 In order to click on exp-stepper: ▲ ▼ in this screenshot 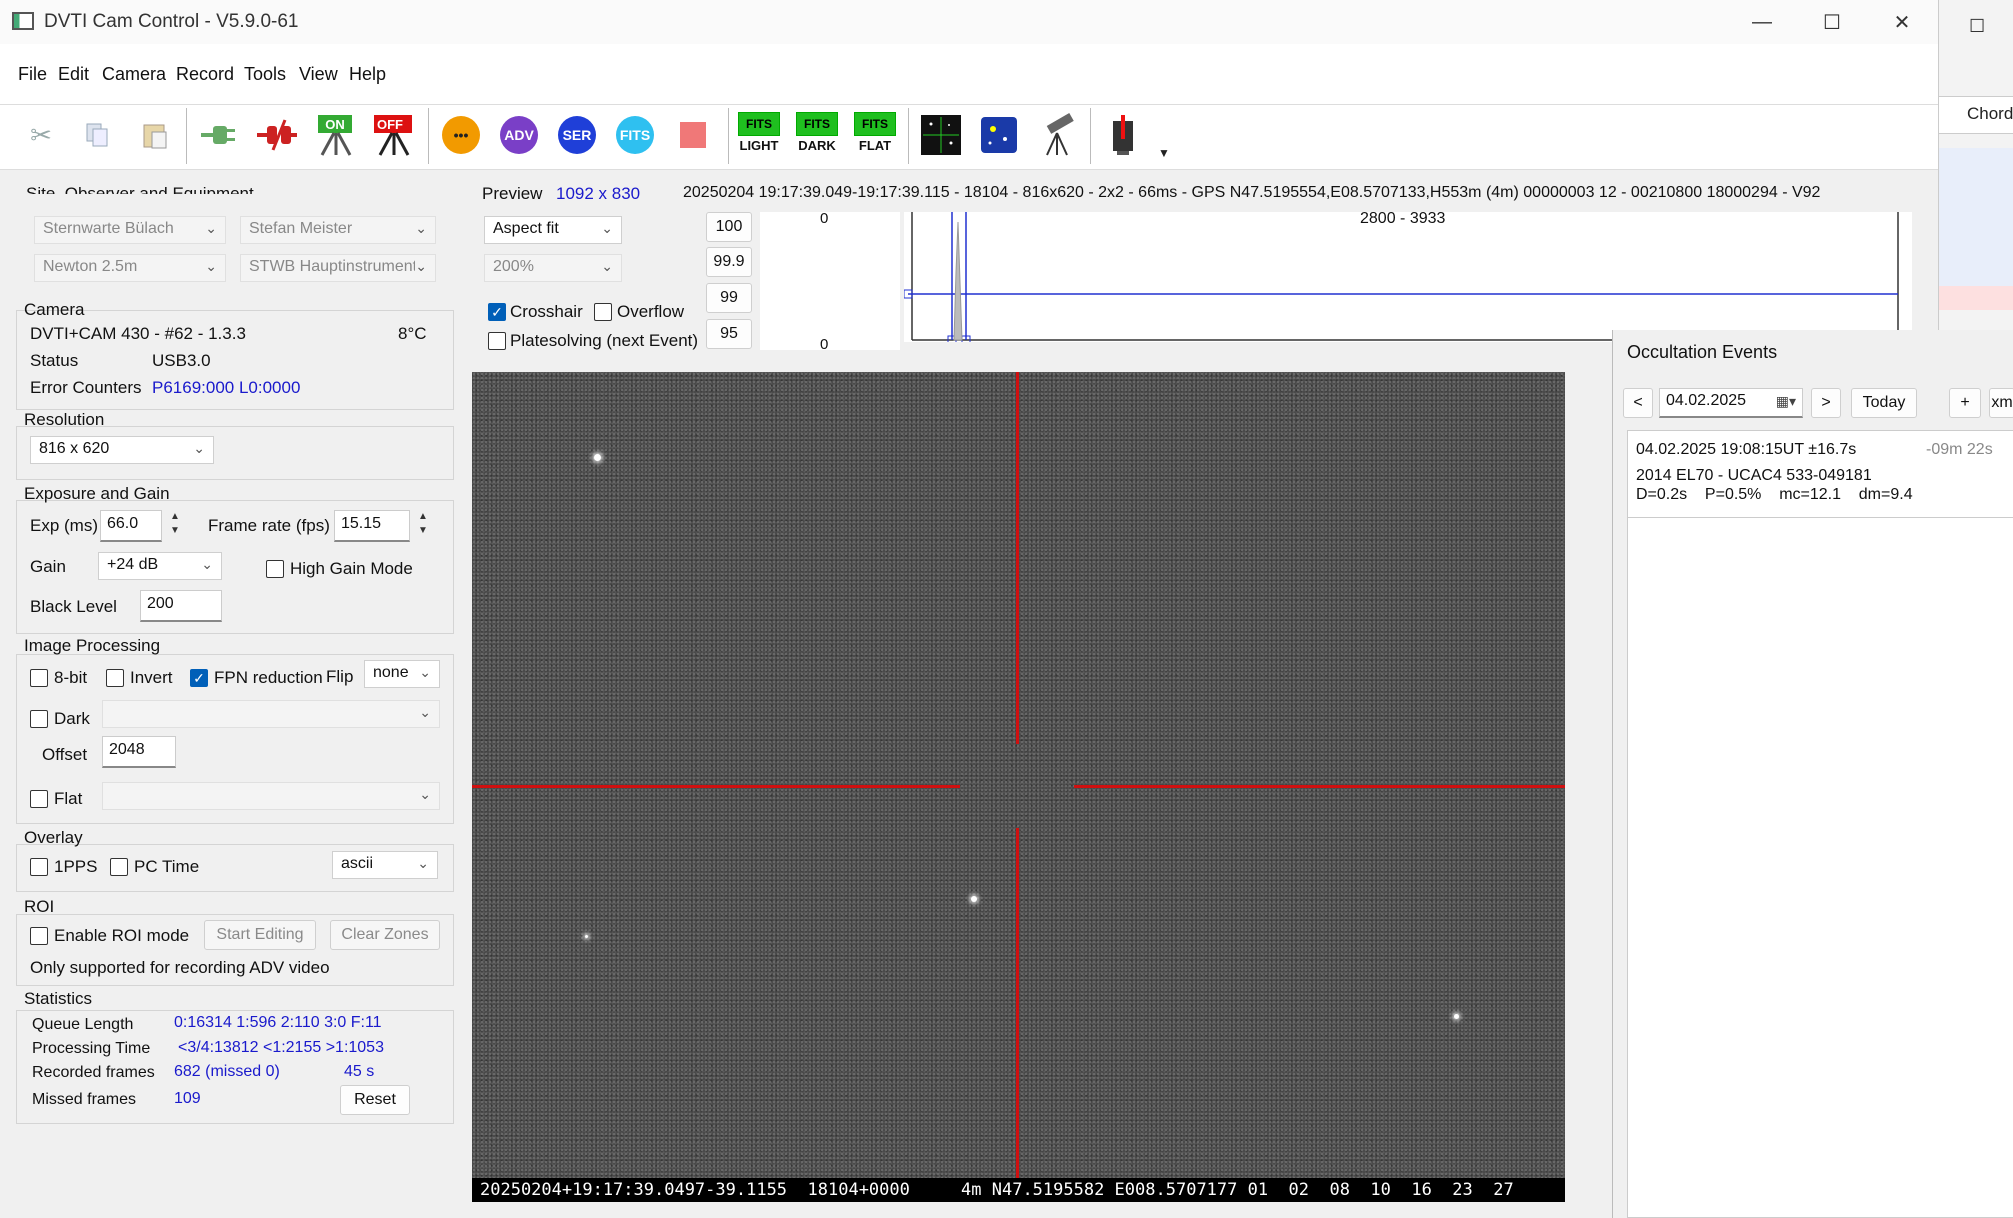, I will do `click(175, 526)`.